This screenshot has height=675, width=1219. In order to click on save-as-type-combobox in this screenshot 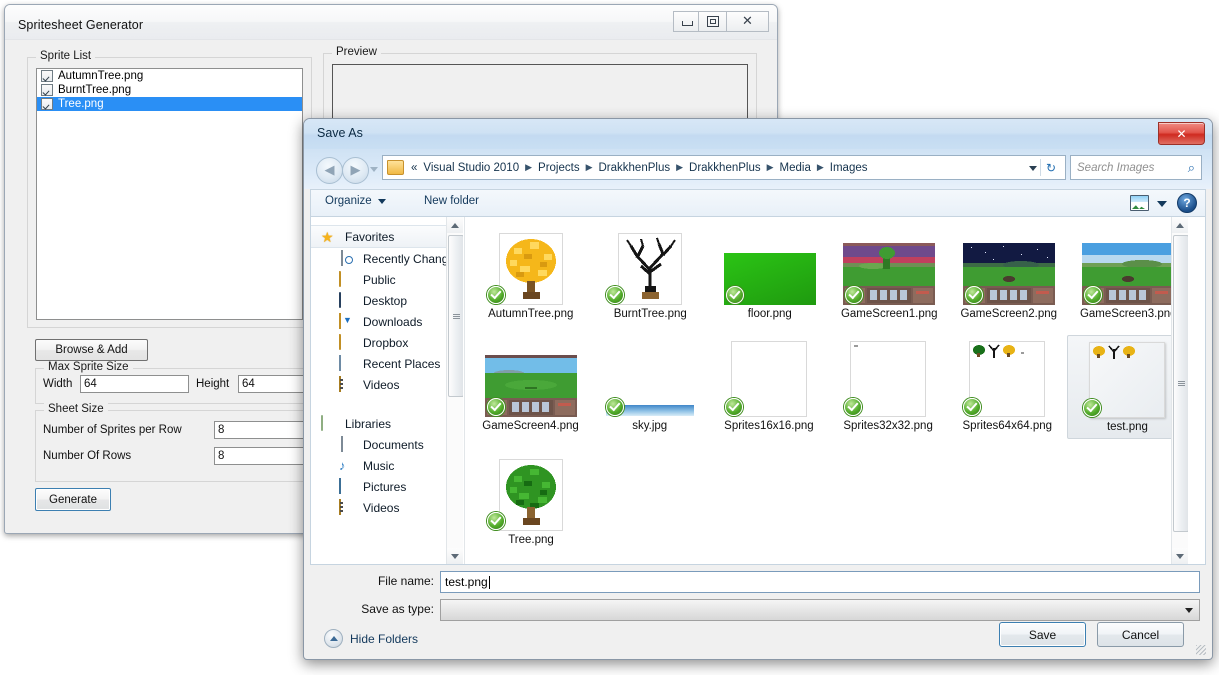, I will do `click(820, 610)`.